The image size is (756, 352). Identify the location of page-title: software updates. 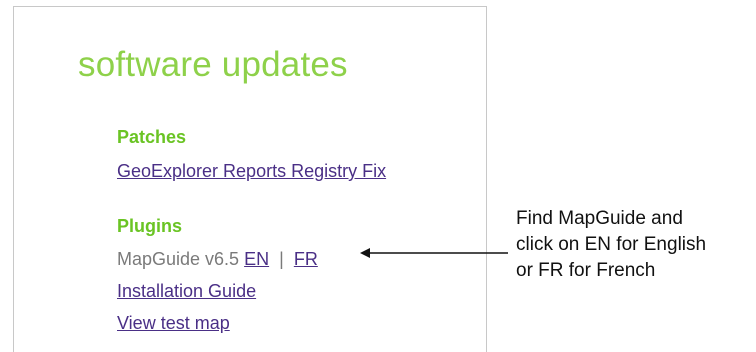
(213, 64).